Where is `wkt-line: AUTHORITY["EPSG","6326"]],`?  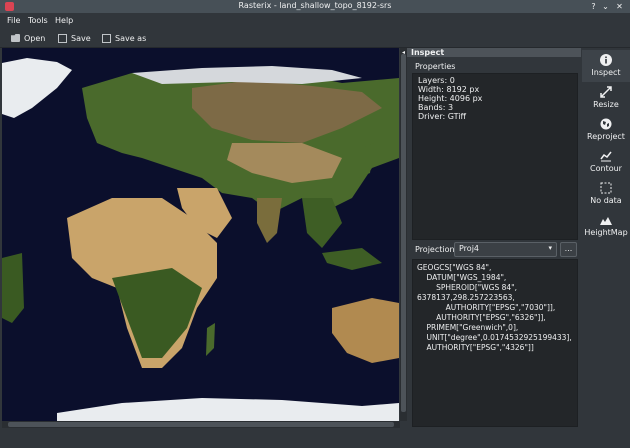
wkt-line: AUTHORITY["EPSG","6326"]], is located at coordinates (481, 317).